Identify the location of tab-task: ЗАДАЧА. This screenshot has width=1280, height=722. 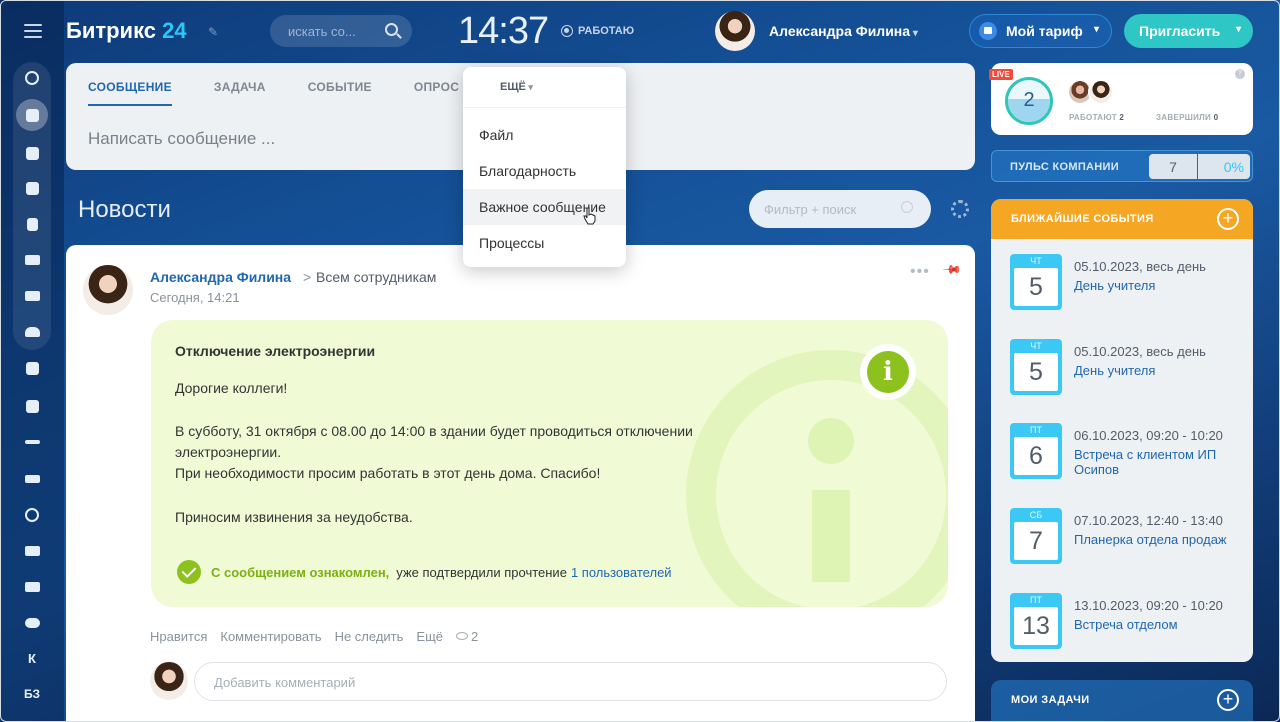
(240, 93).